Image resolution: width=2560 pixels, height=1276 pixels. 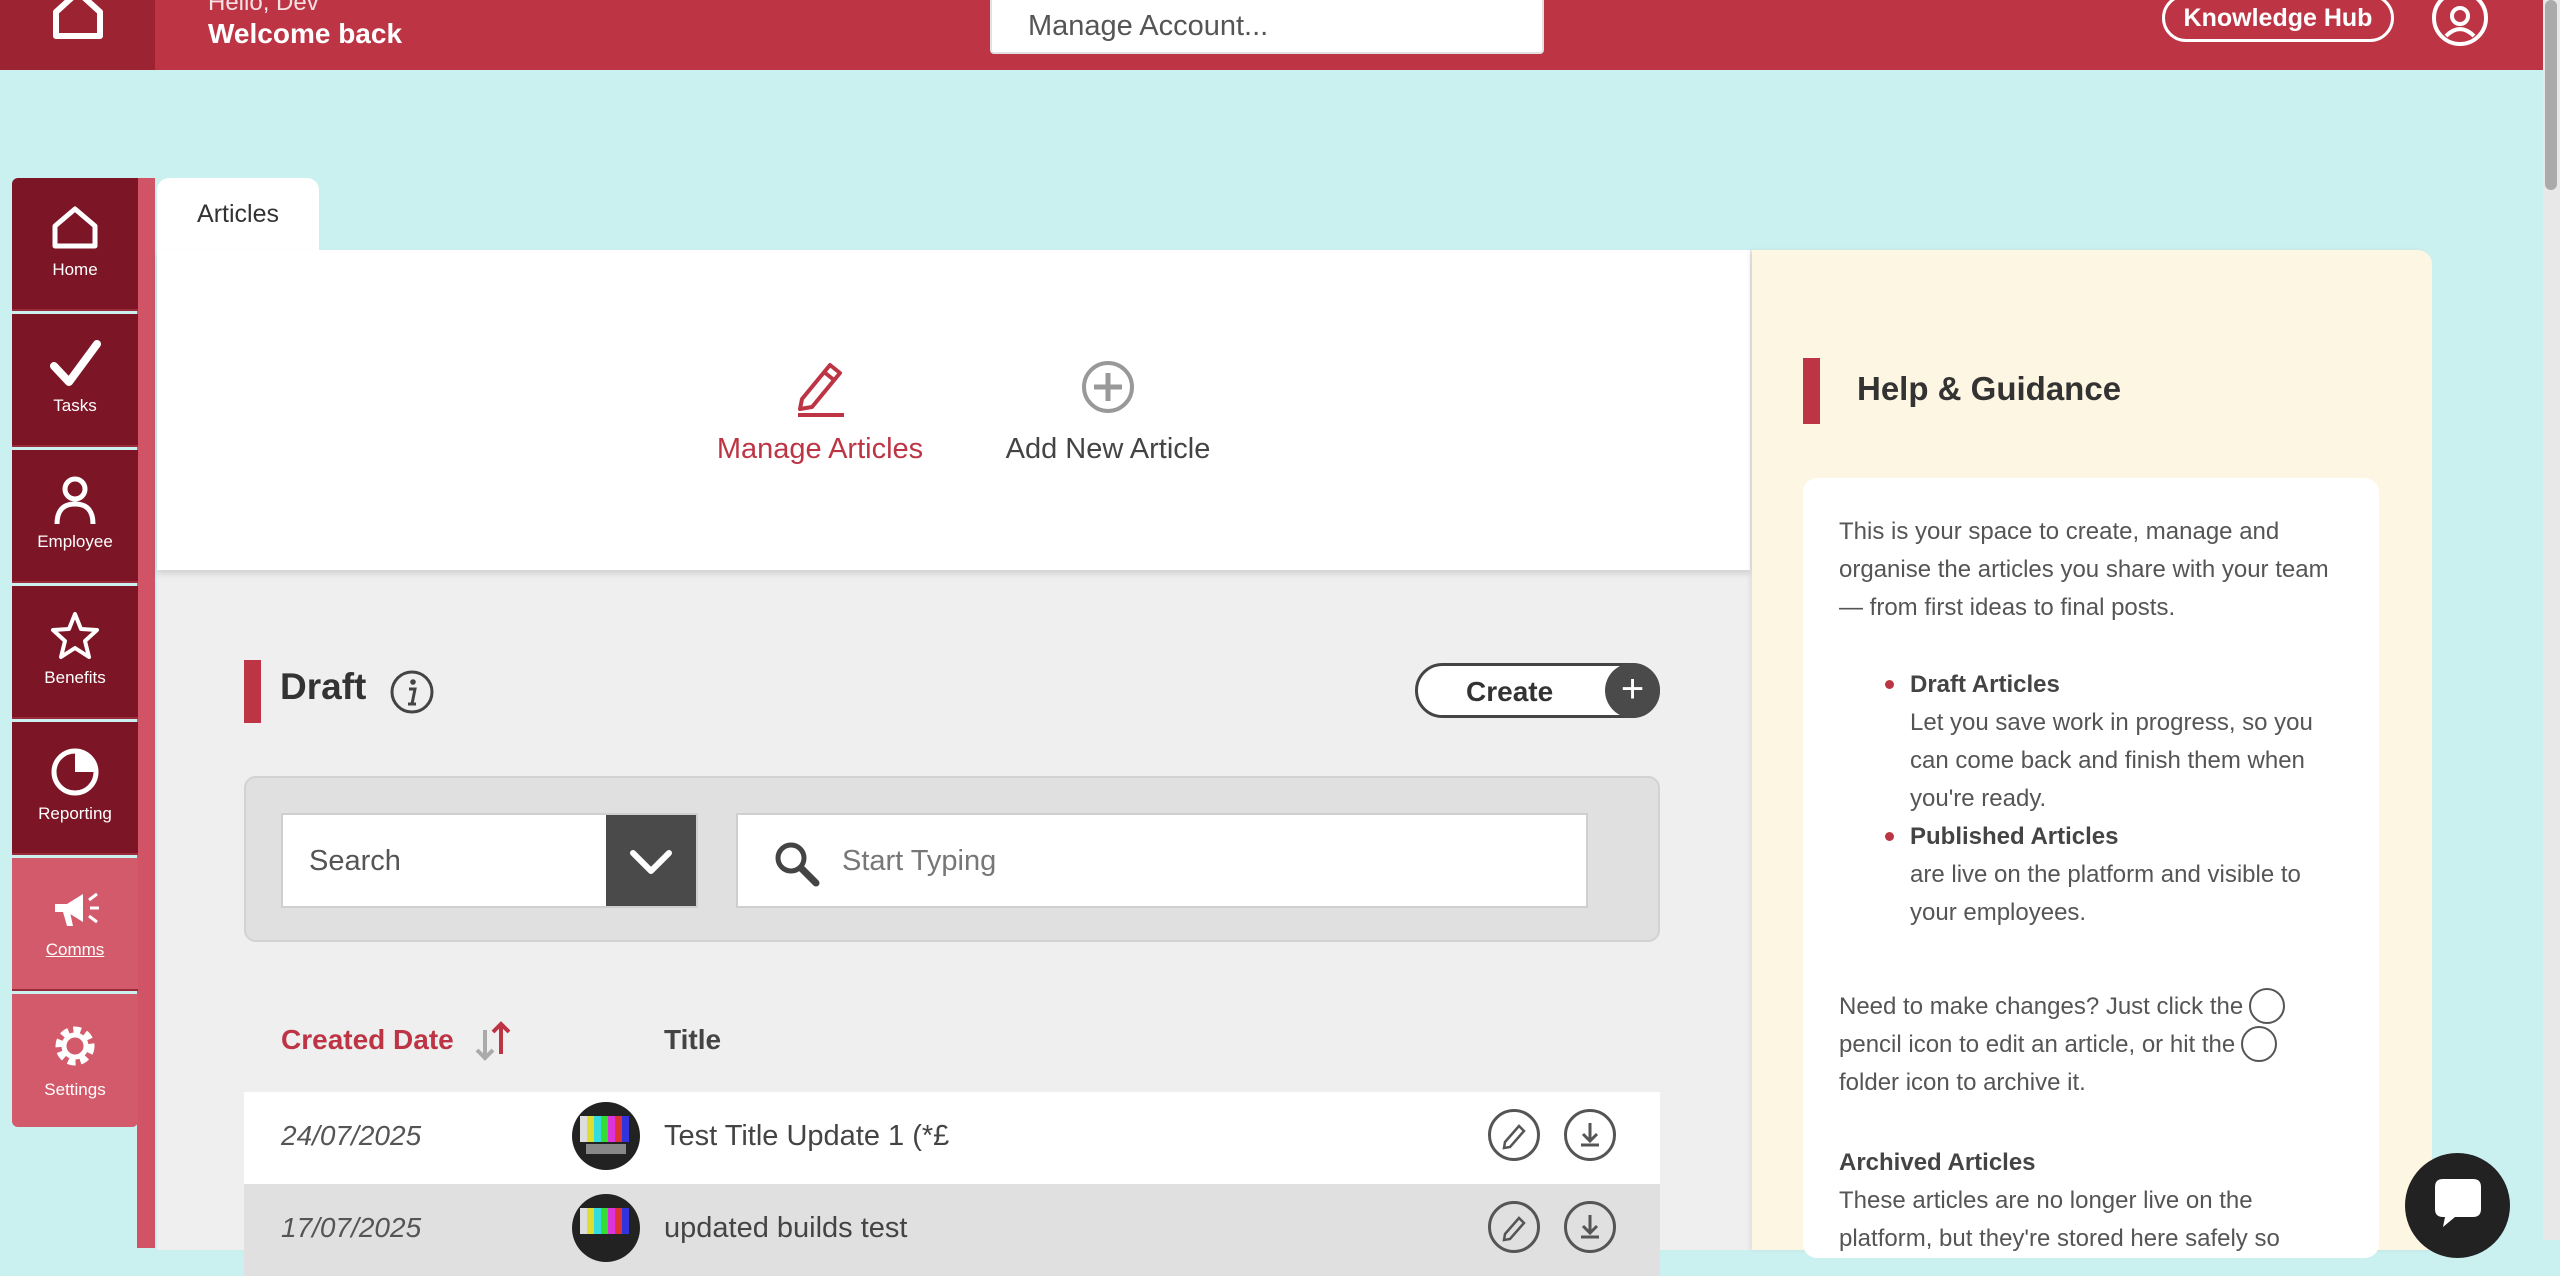 I want to click on sidebar-item-label: Benefits, so click(x=75, y=677).